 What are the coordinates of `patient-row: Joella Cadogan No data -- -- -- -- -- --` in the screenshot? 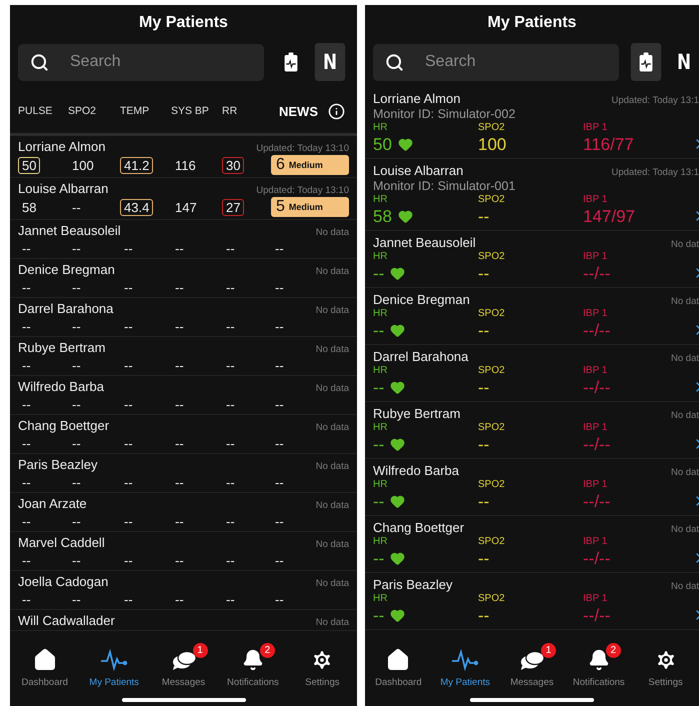 It's located at (183, 590).